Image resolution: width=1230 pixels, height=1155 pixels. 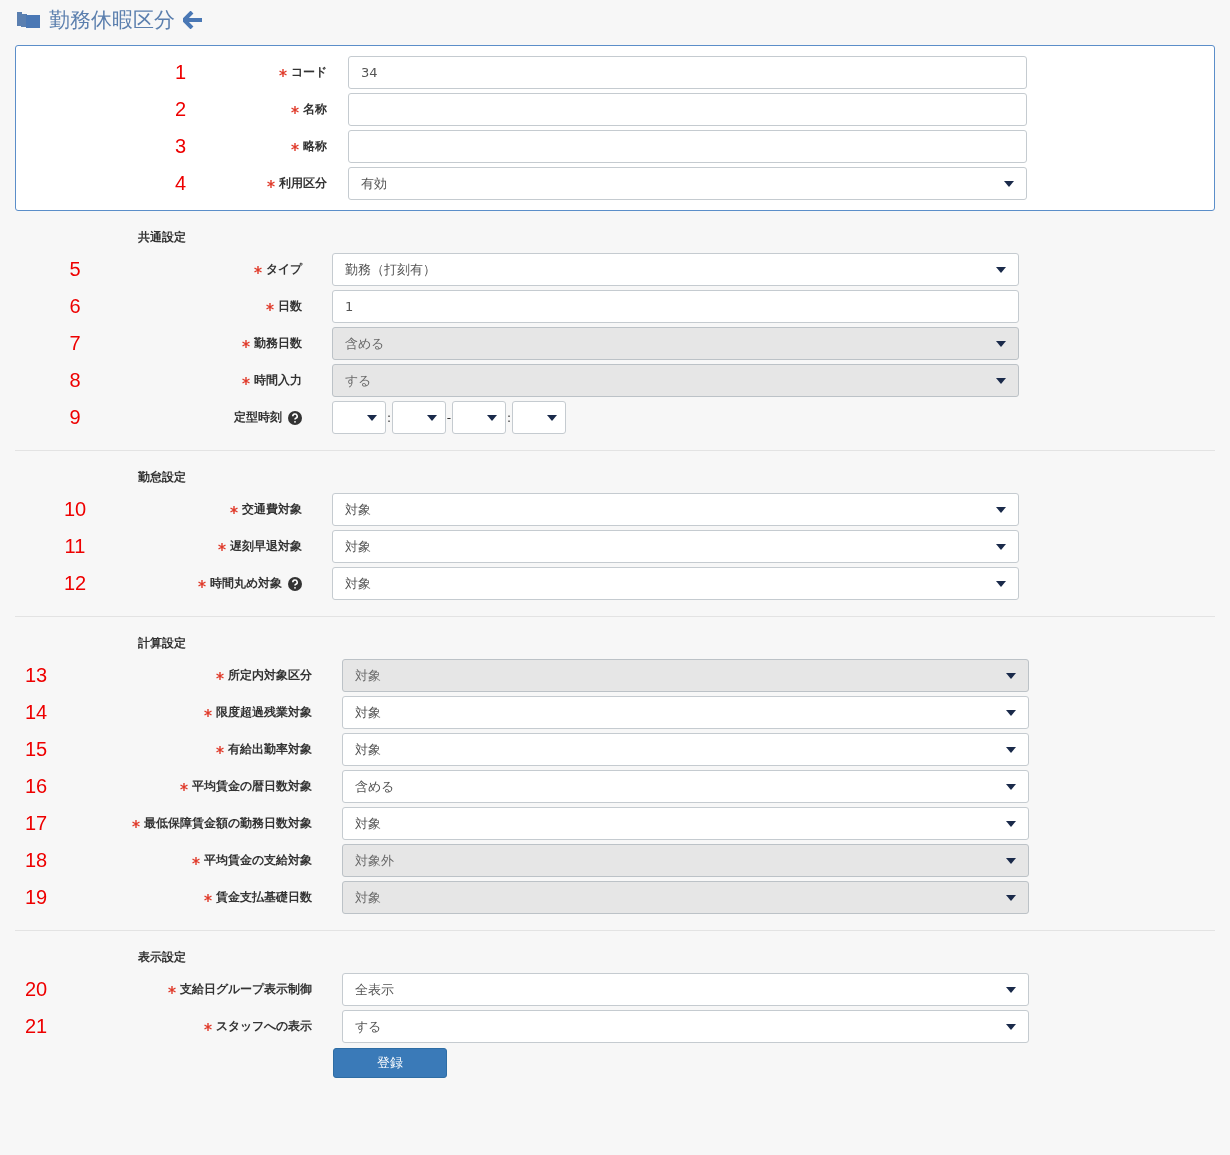 I want to click on annotation-number: 2, so click(x=179, y=109).